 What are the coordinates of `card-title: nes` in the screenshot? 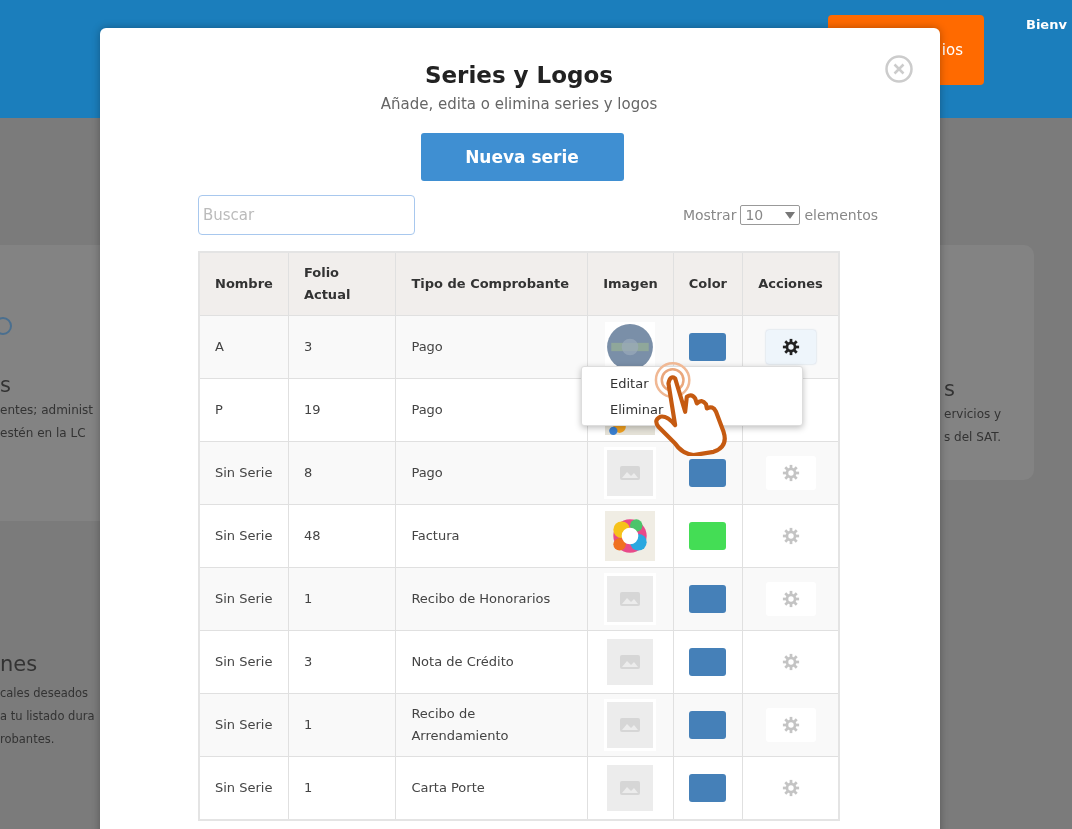 It's located at (19, 664).